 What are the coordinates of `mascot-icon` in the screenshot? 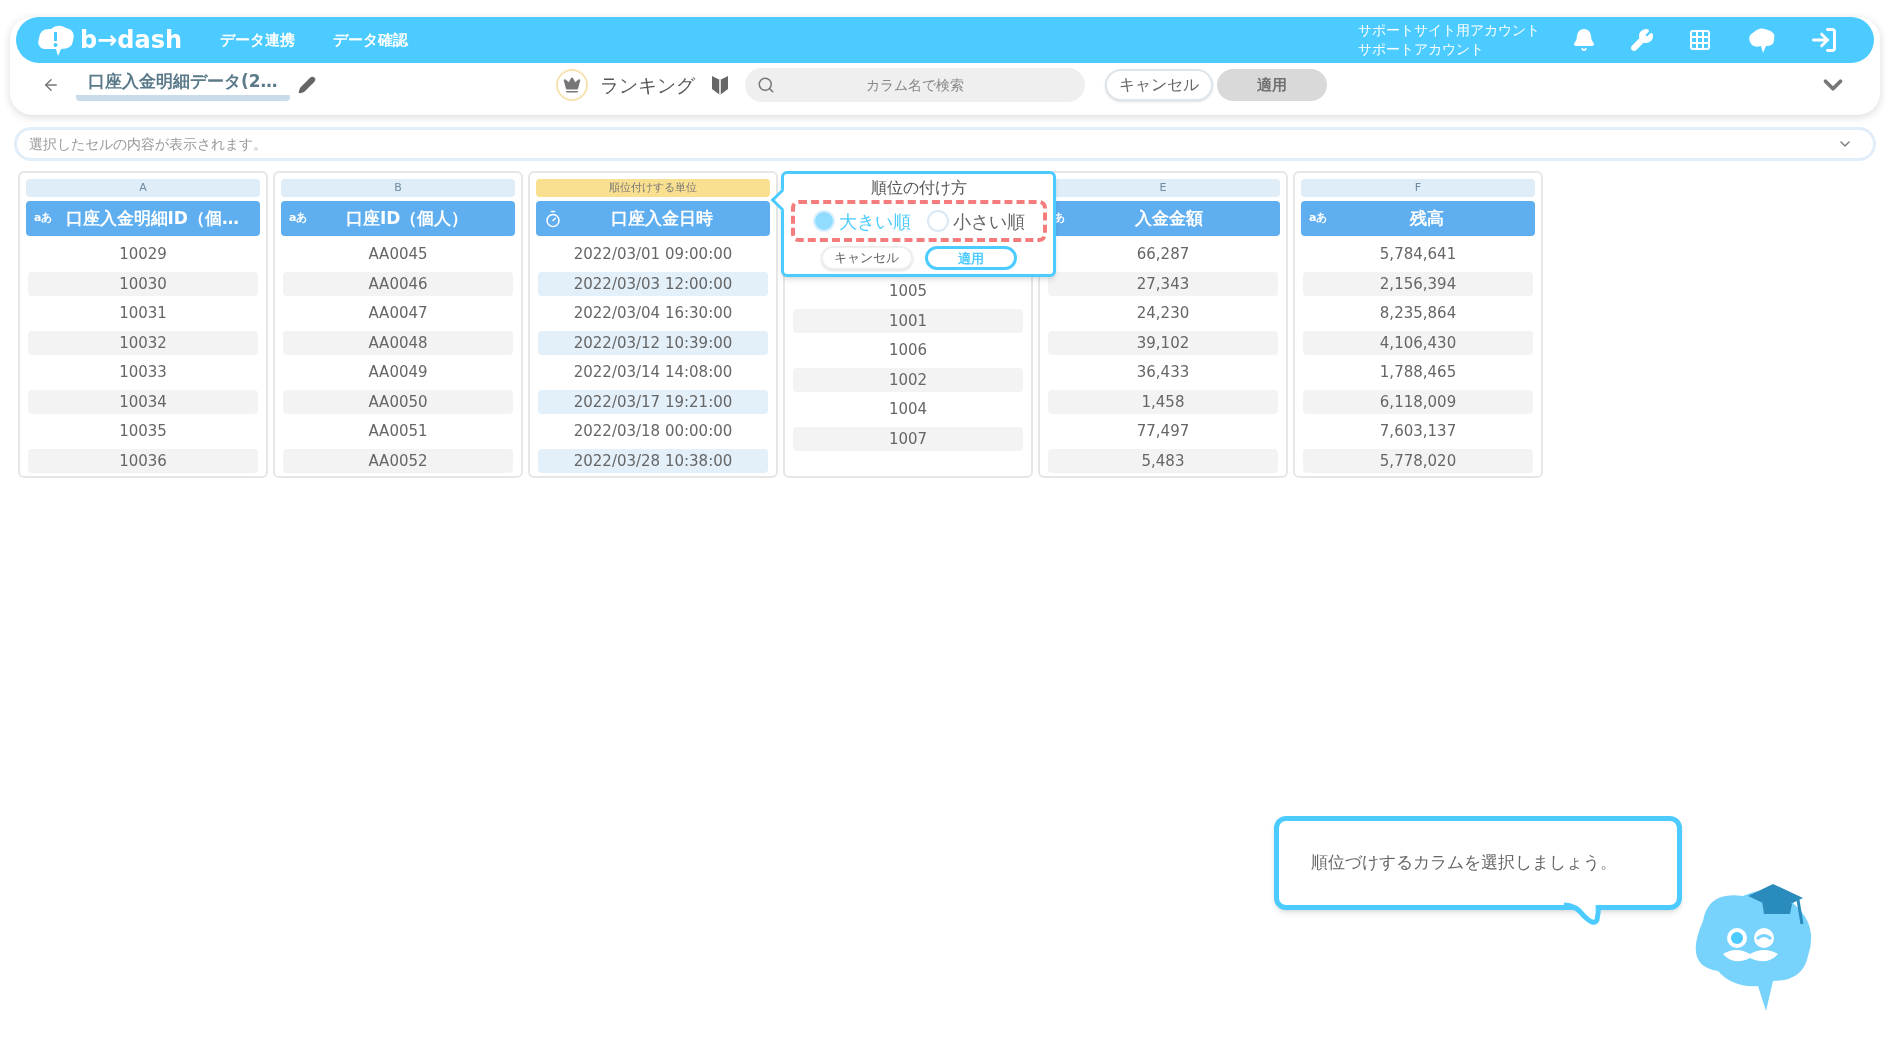 It's located at (1761, 40).